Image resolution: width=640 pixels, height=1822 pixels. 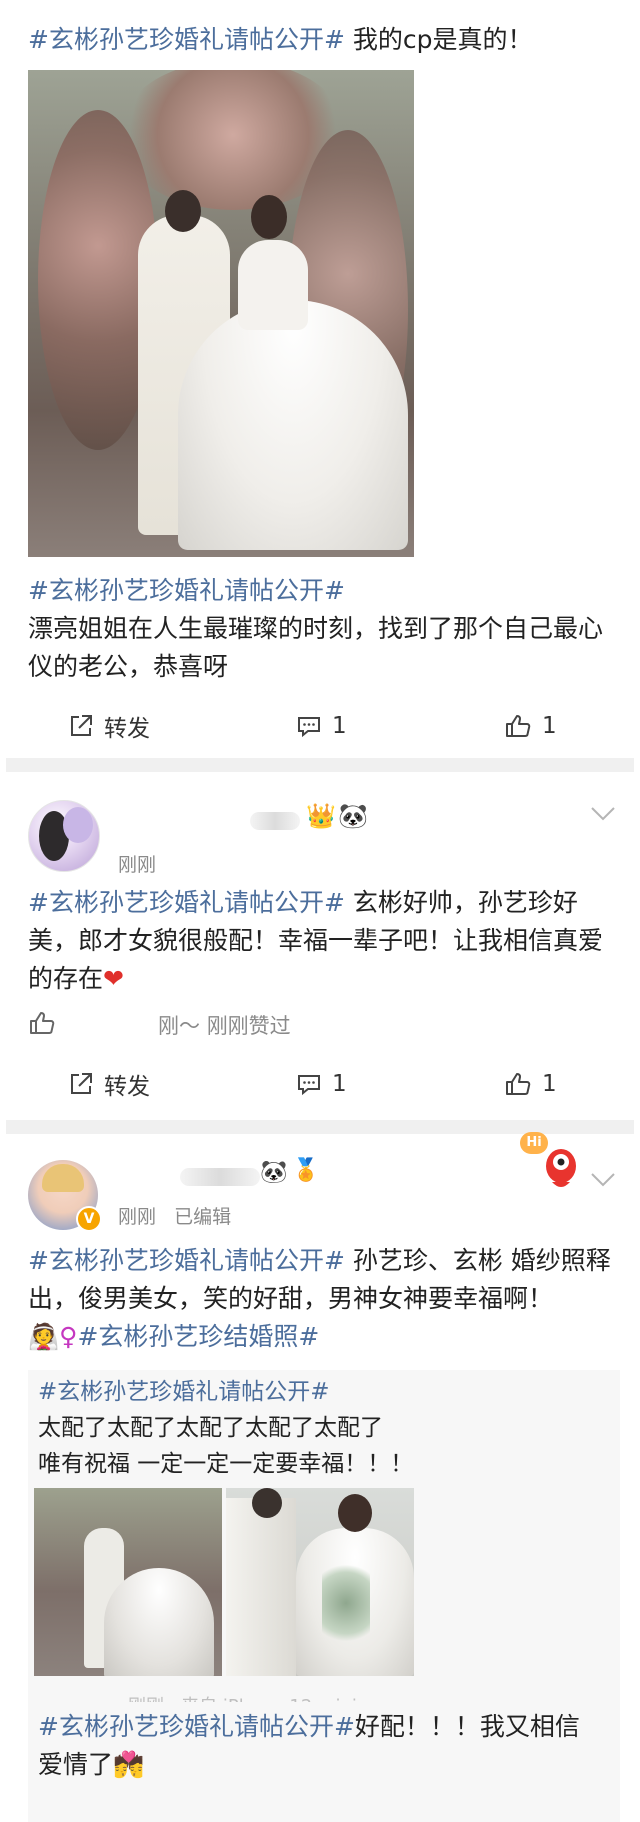 I want to click on post-headline: #玄彬孙艺珍婚礼请帖公开# 我的cp是真的！, so click(x=280, y=40).